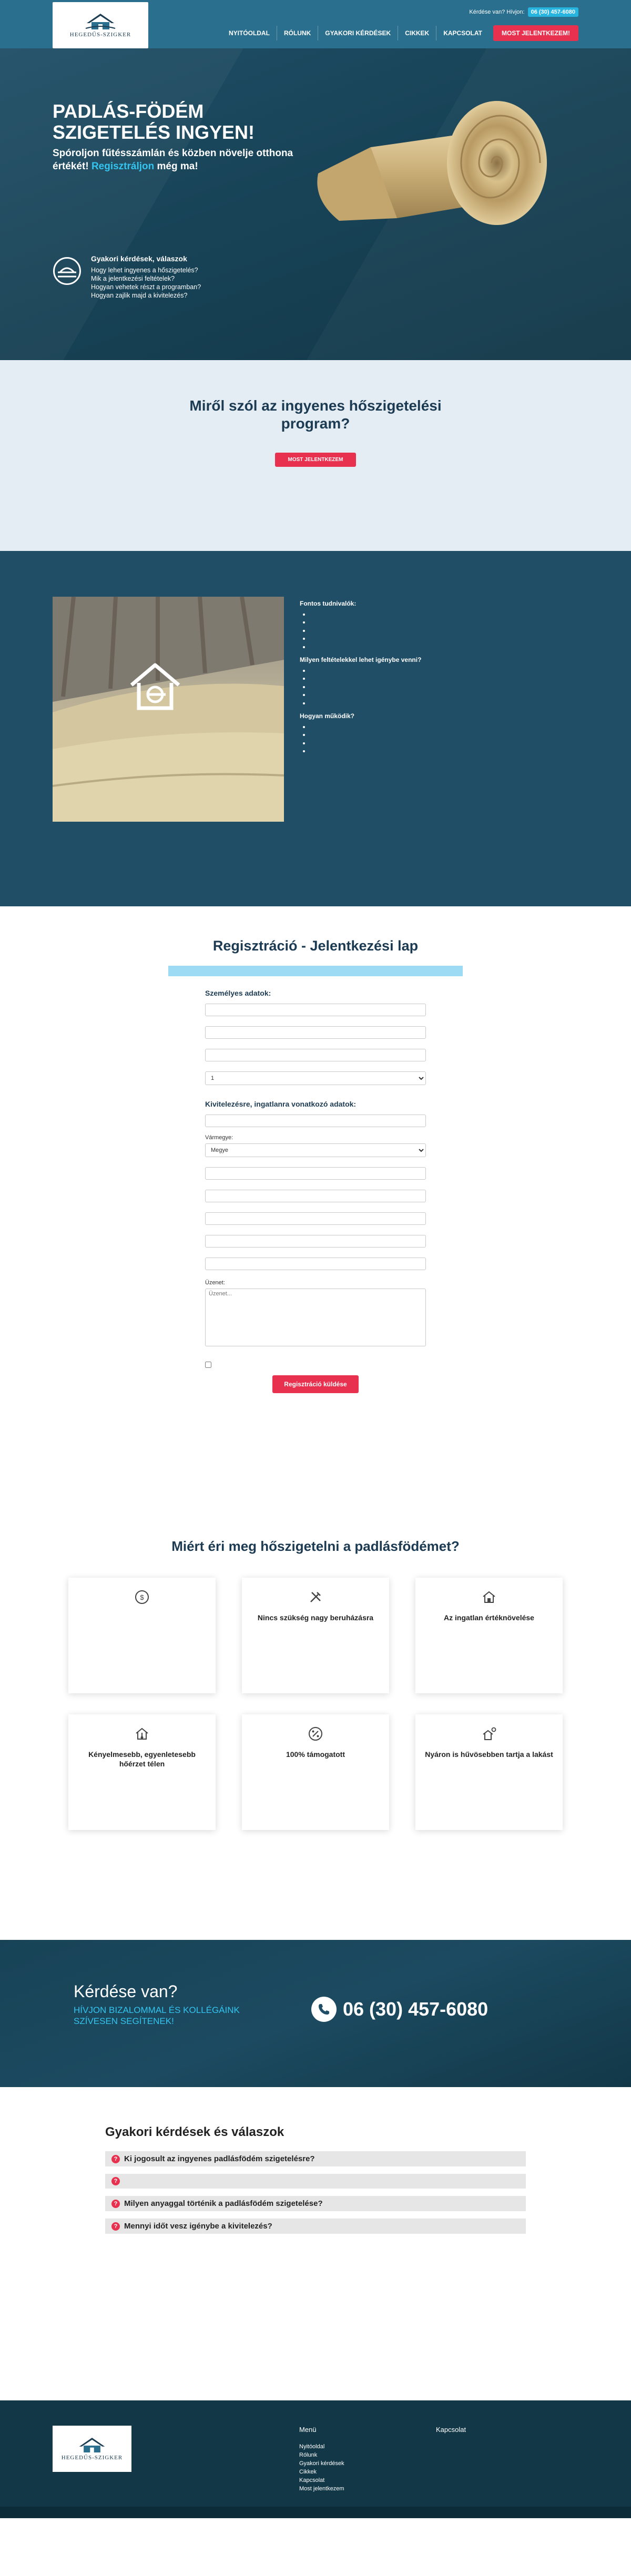 Image resolution: width=631 pixels, height=2576 pixels. I want to click on hero-faq-link: Hogy lehet ingyenes a hőszigetelés?, so click(146, 270).